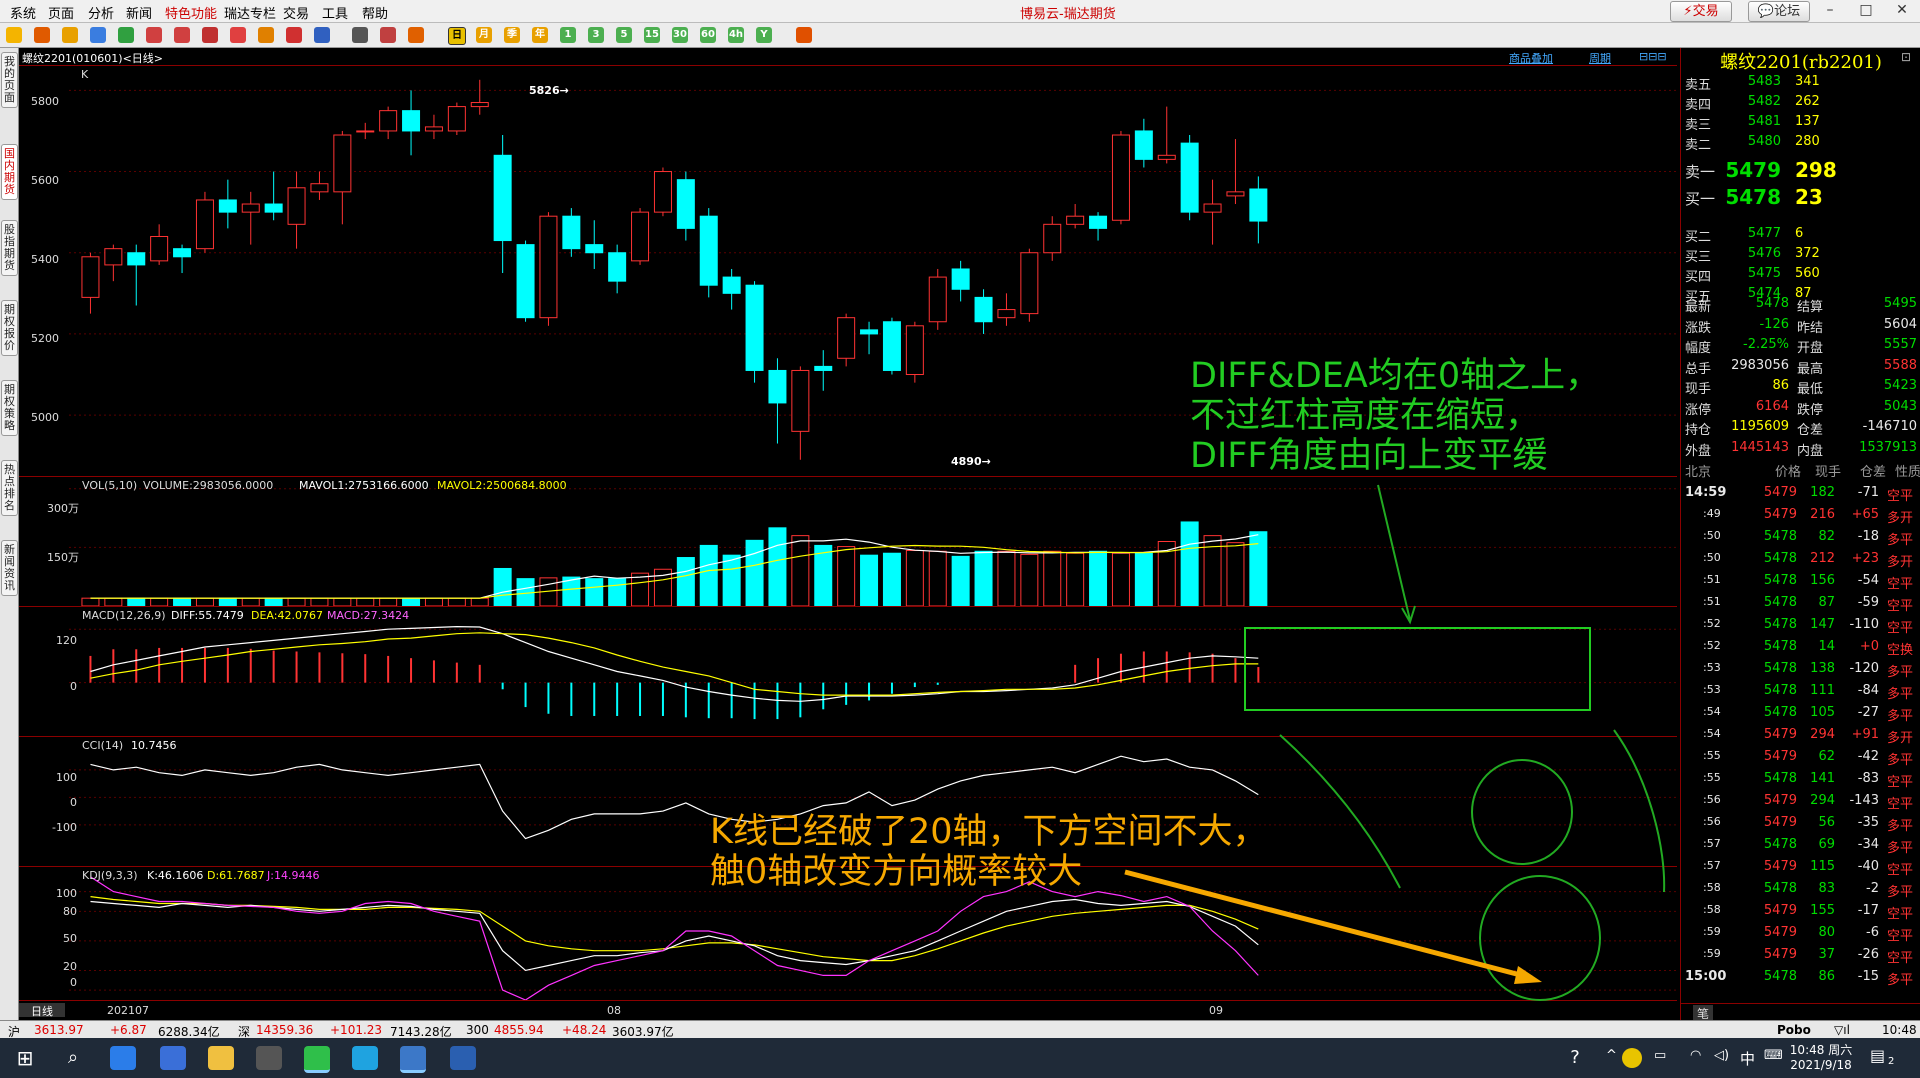  What do you see at coordinates (1721, 1055) in the screenshot?
I see `volume-icon: ◁)` at bounding box center [1721, 1055].